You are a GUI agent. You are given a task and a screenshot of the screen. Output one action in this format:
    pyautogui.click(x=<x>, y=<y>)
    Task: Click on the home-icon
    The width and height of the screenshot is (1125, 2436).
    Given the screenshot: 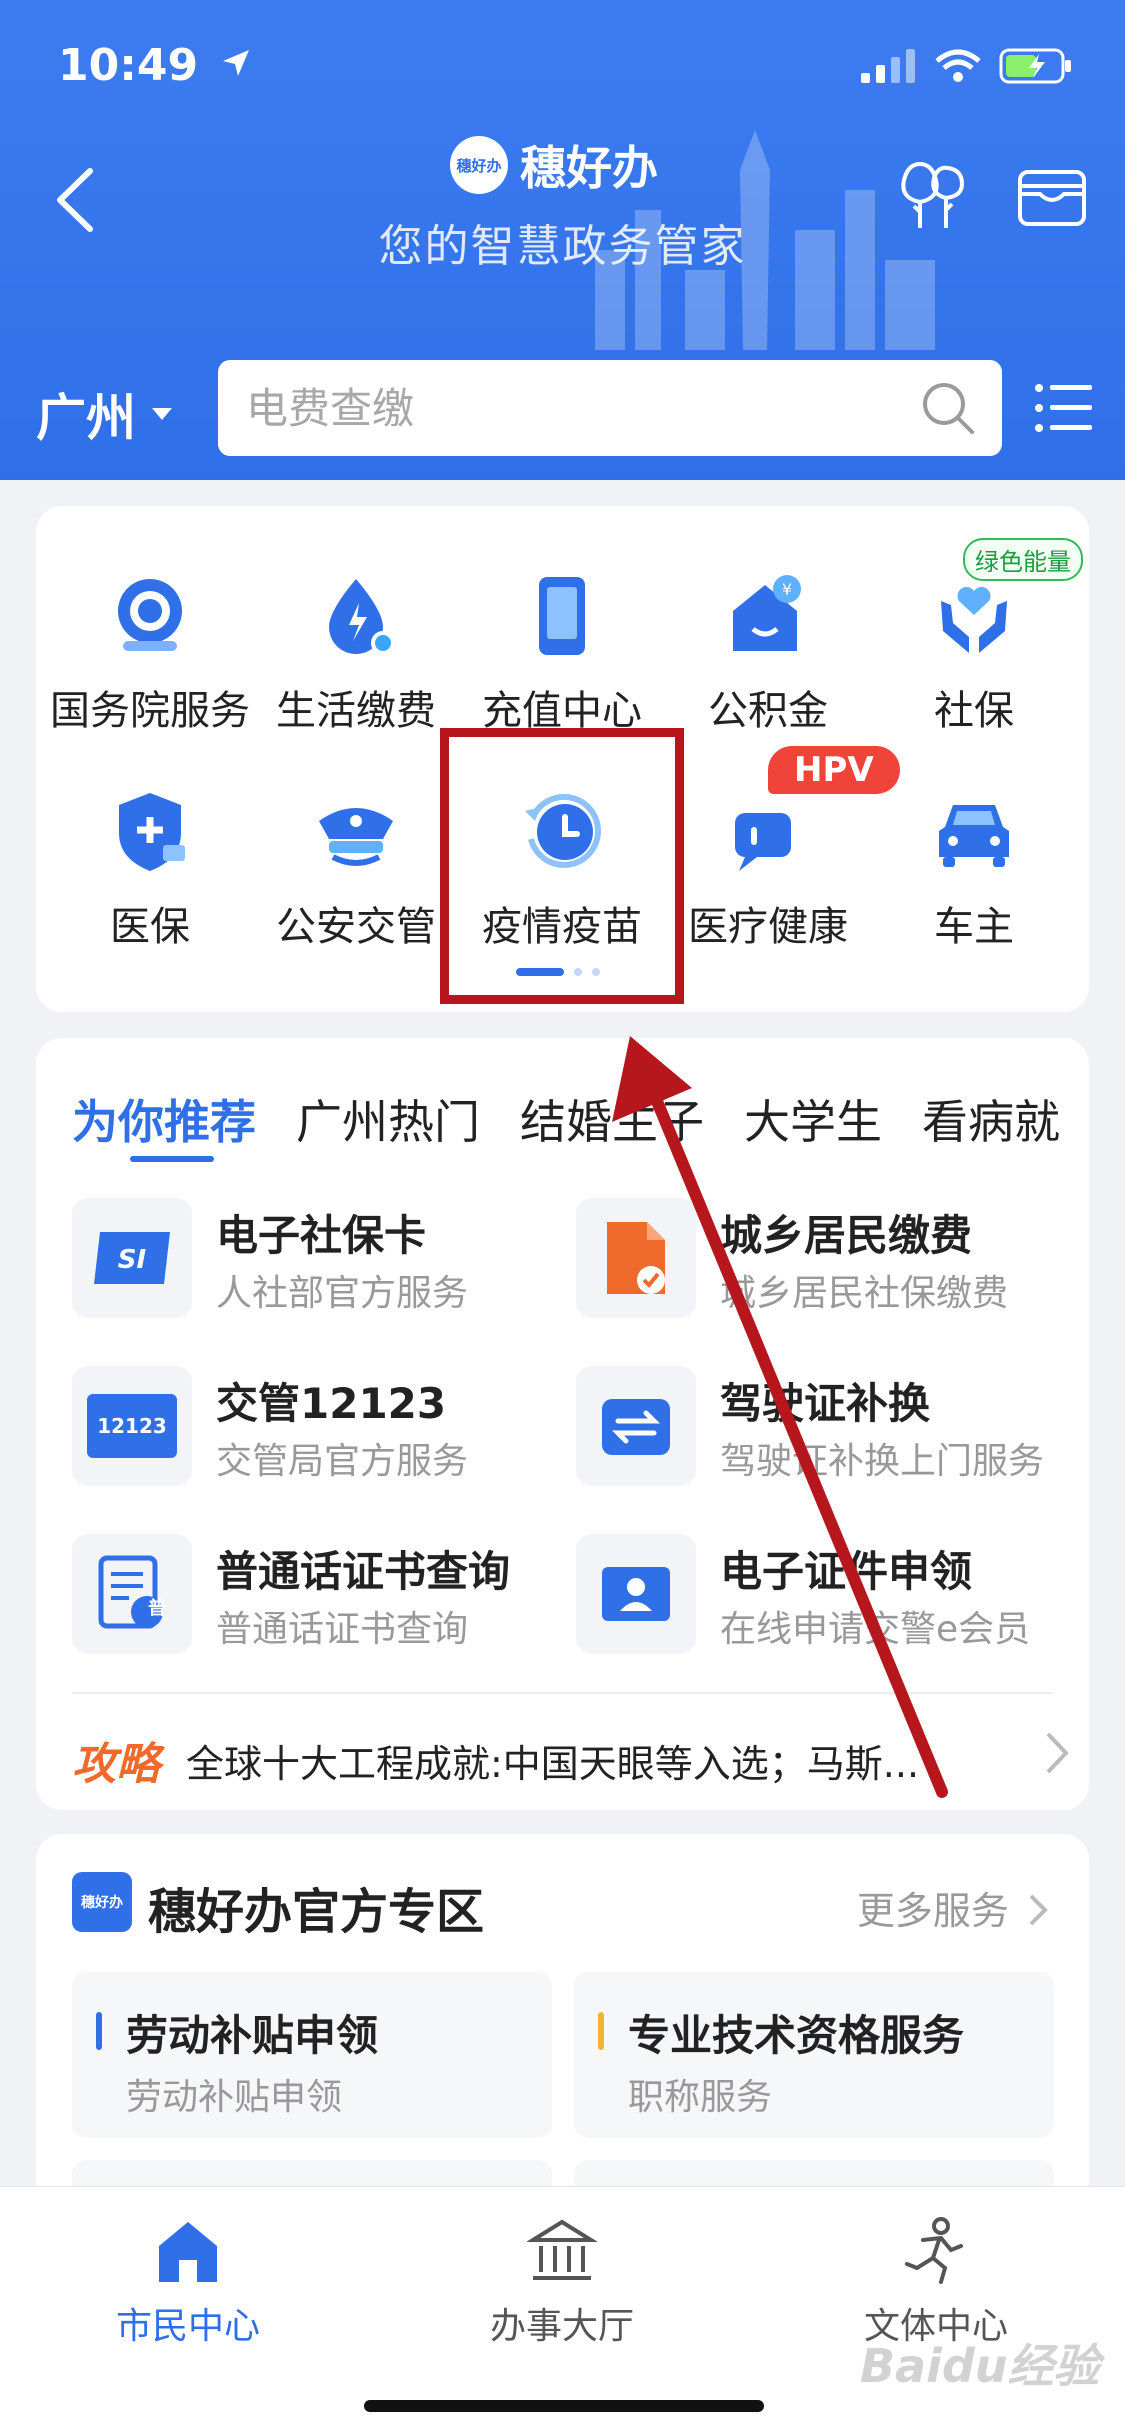 What is the action you would take?
    pyautogui.click(x=188, y=2251)
    